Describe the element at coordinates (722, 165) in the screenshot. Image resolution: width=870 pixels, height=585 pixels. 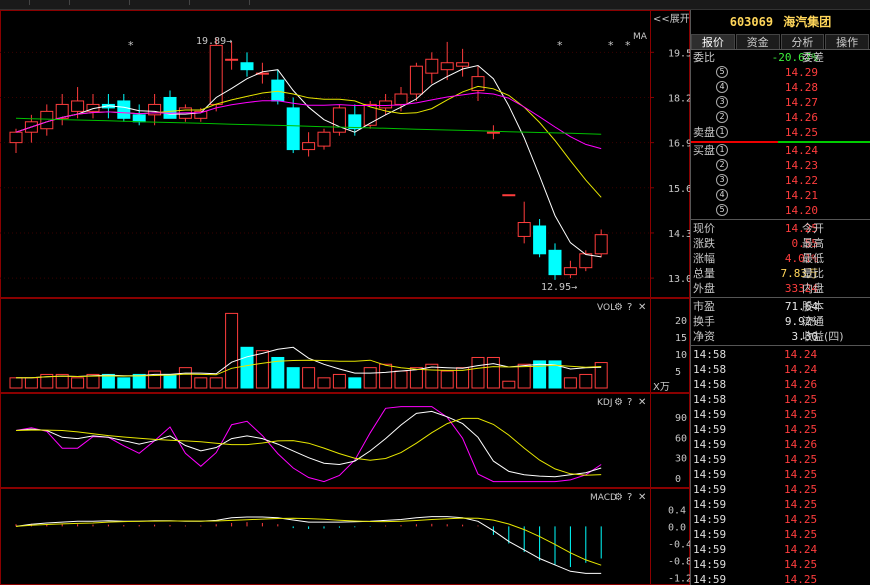
I see `buy-level-badge: 2` at that location.